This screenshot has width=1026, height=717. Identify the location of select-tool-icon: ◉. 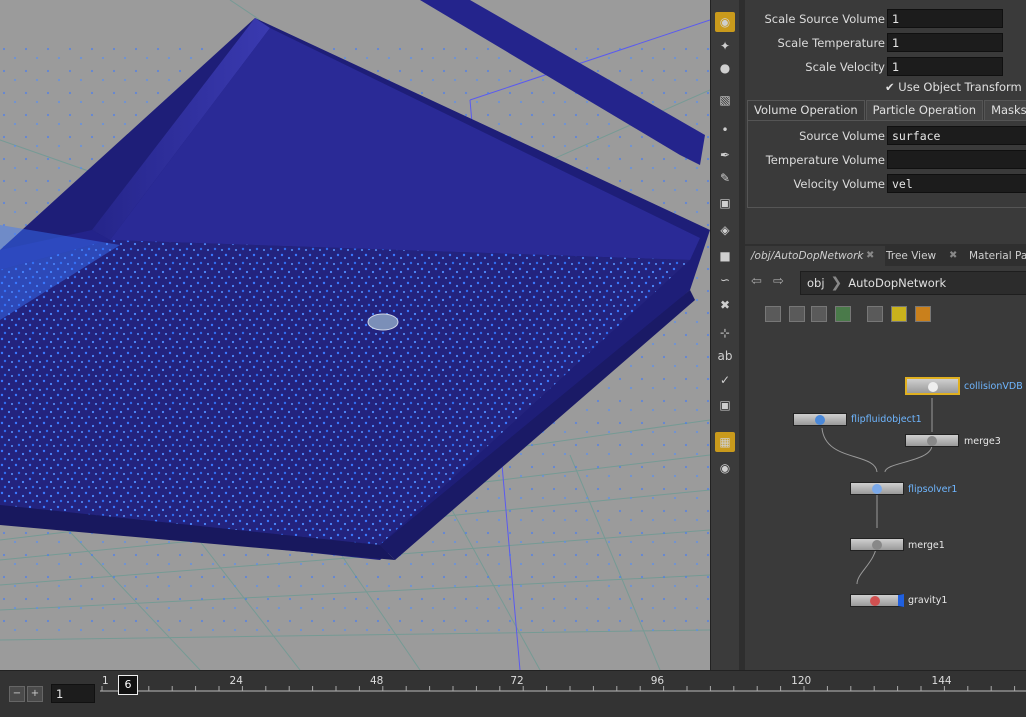
(725, 22).